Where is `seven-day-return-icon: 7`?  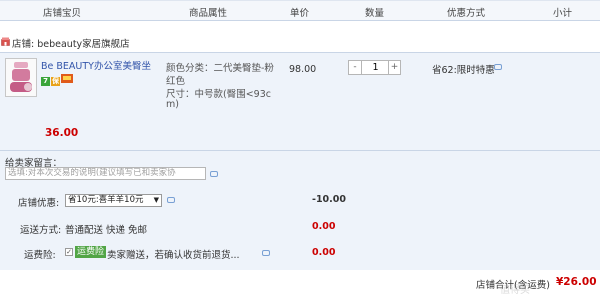
seven-day-return-icon: 7 is located at coordinates (45, 81).